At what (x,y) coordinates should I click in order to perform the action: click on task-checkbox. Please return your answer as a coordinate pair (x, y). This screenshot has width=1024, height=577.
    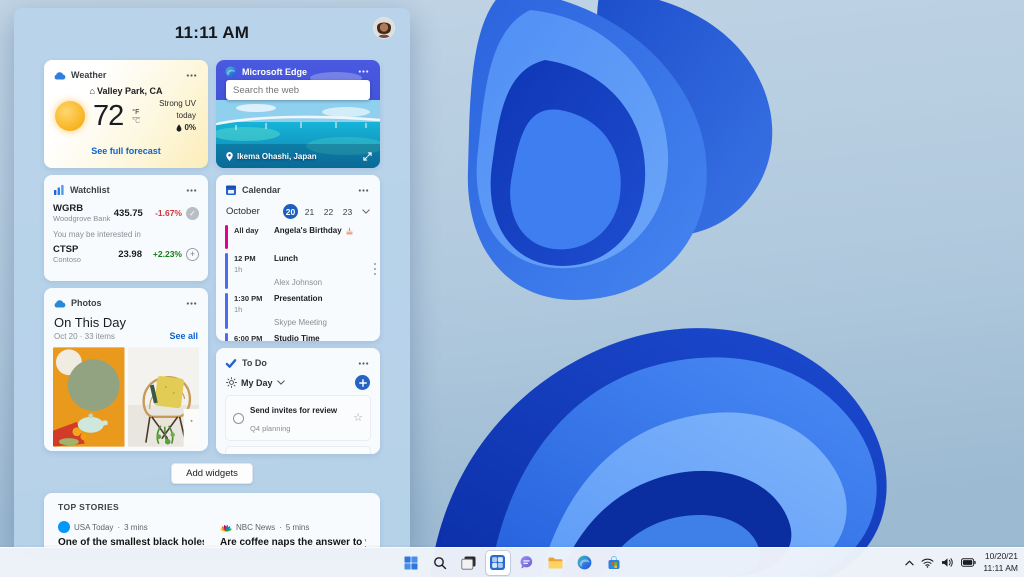
    Looking at the image, I should click on (238, 418).